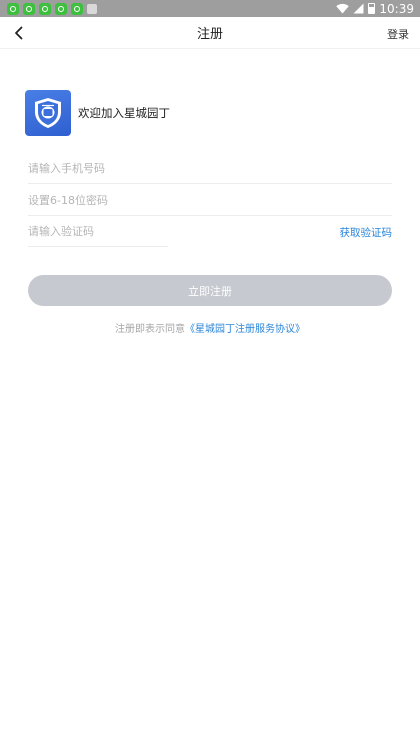 The image size is (420, 746). I want to click on status-bar: 10:39, so click(210, 8).